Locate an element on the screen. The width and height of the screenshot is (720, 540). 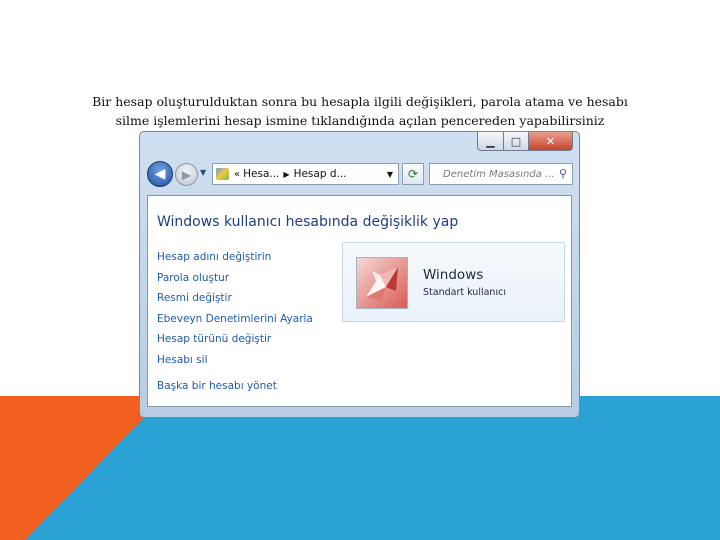
address-bar: « Hesa... ▶ Hesap d... ▼ is located at coordinates (305, 174).